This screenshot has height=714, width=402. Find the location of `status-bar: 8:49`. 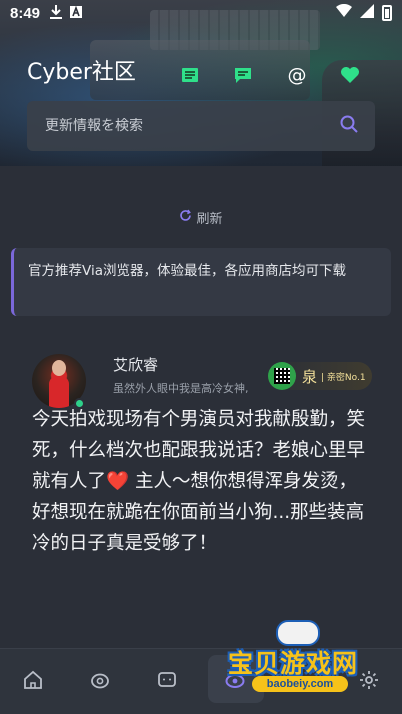

status-bar: 8:49 is located at coordinates (201, 13).